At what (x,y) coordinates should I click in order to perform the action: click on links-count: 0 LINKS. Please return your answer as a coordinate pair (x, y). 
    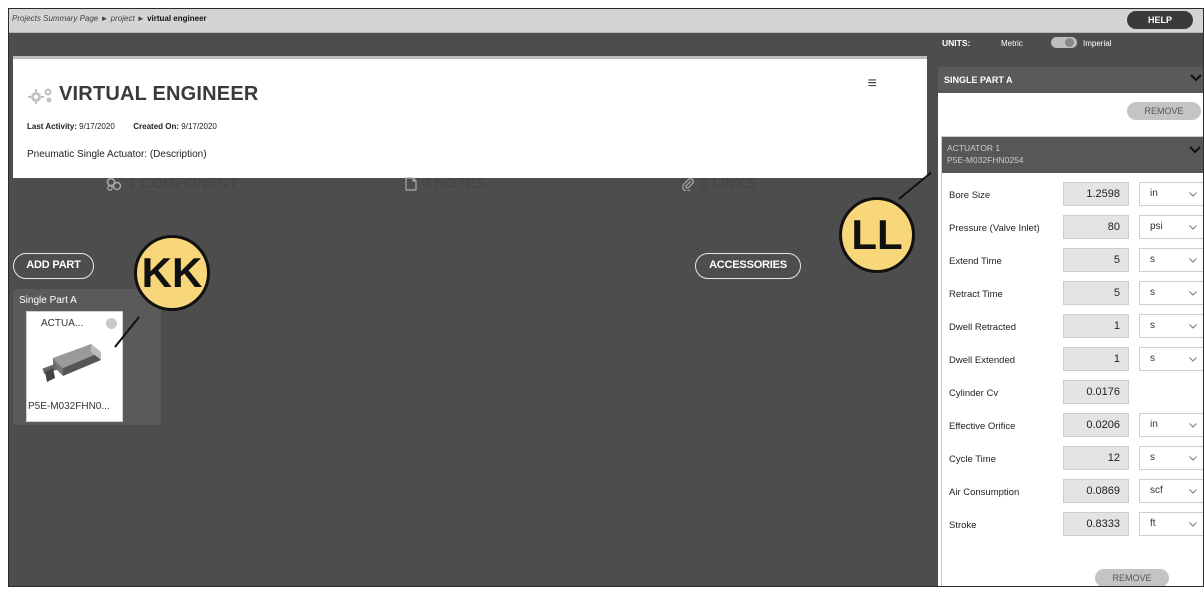
    Looking at the image, I should click on (728, 183).